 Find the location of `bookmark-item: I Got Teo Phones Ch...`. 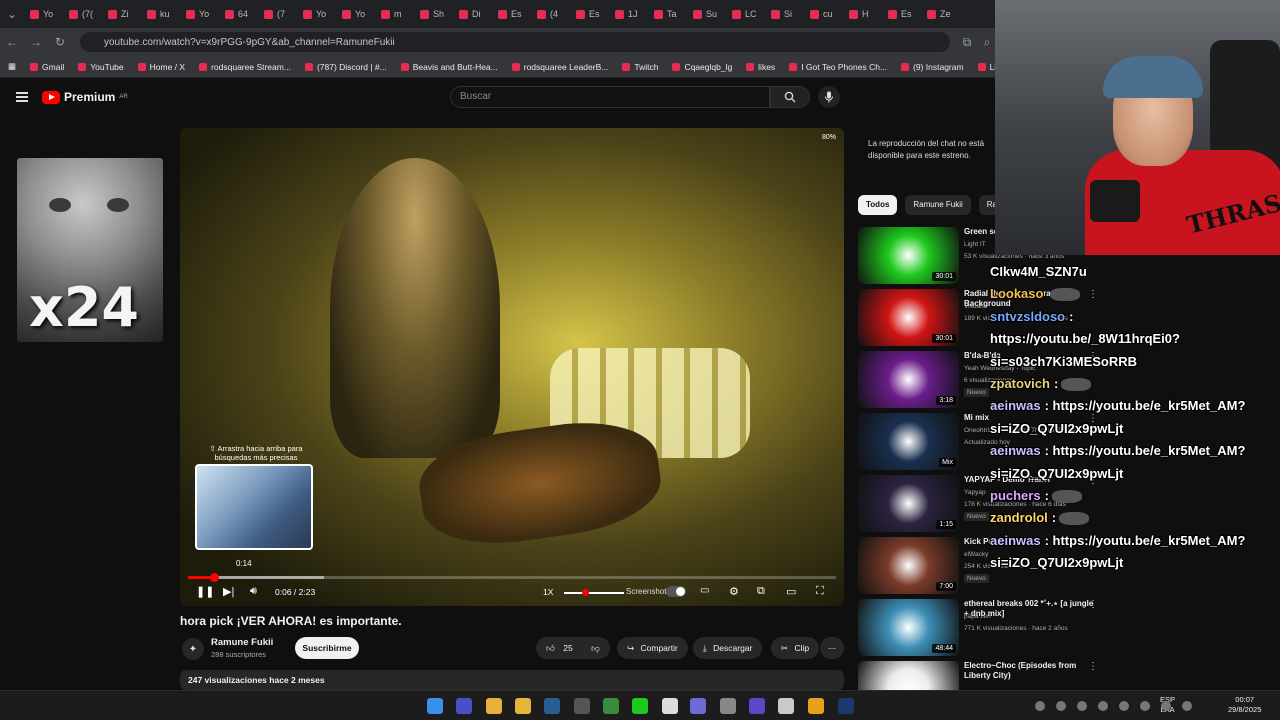

bookmark-item: I Got Teo Phones Ch... is located at coordinates (838, 67).